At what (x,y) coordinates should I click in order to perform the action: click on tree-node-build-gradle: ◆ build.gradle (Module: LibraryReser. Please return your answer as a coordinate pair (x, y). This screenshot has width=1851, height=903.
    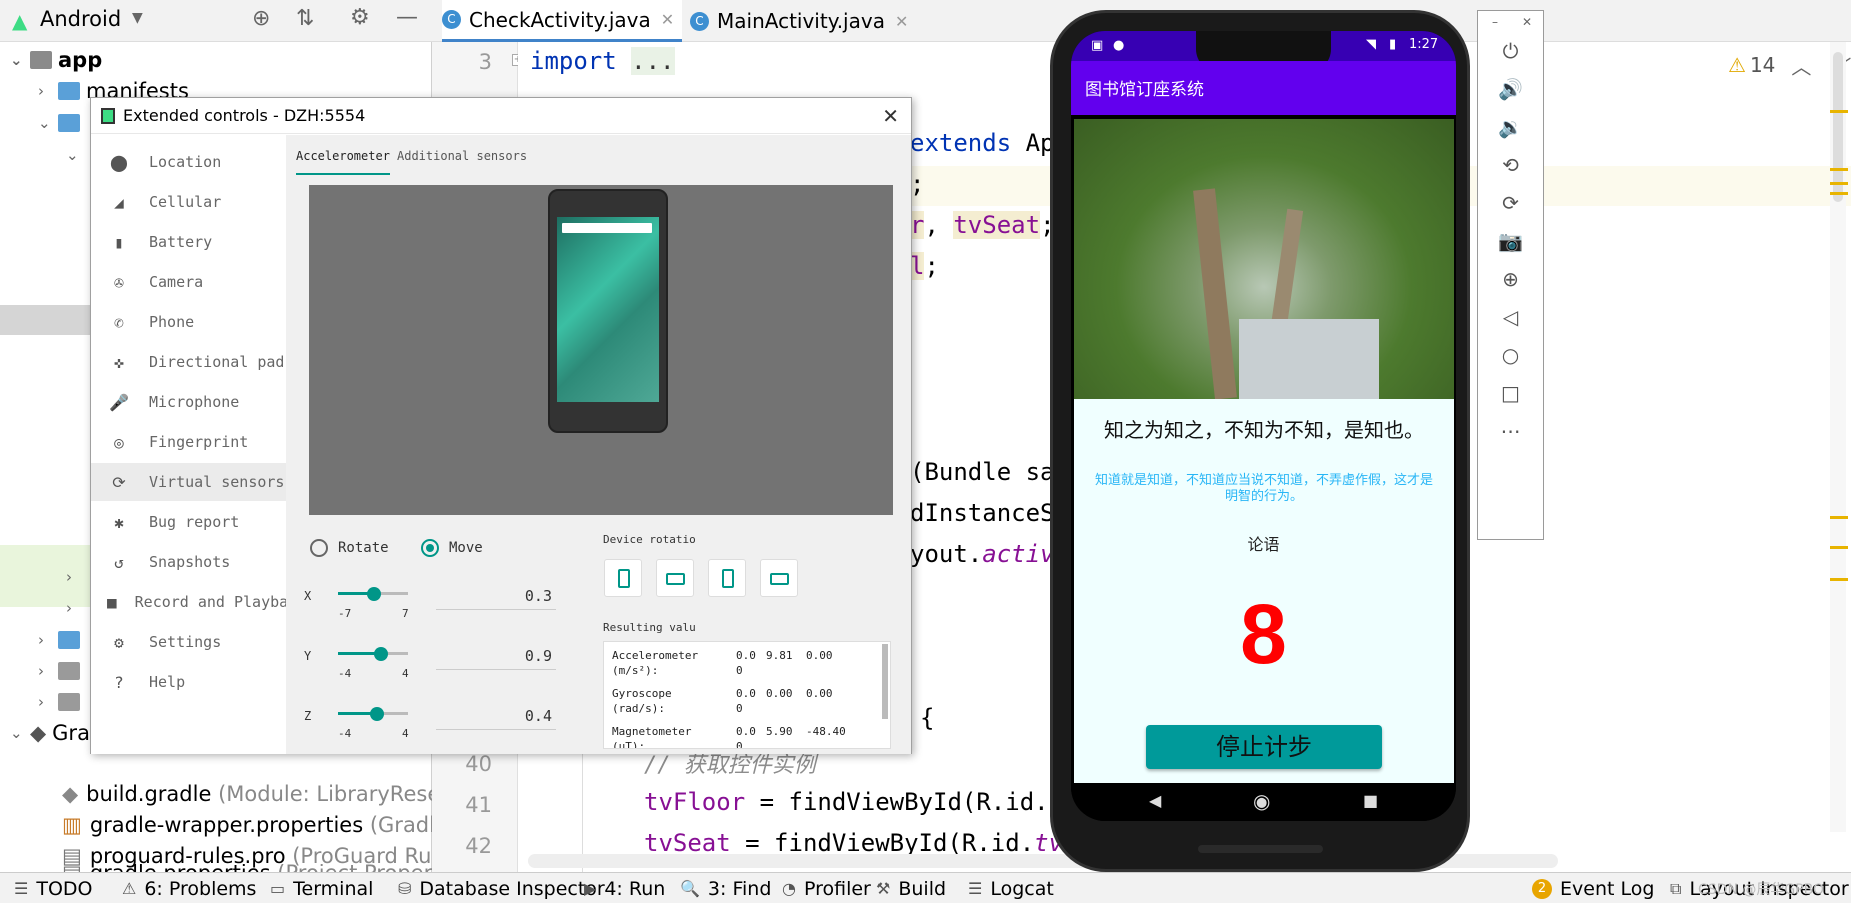
    Looking at the image, I should click on (255, 793).